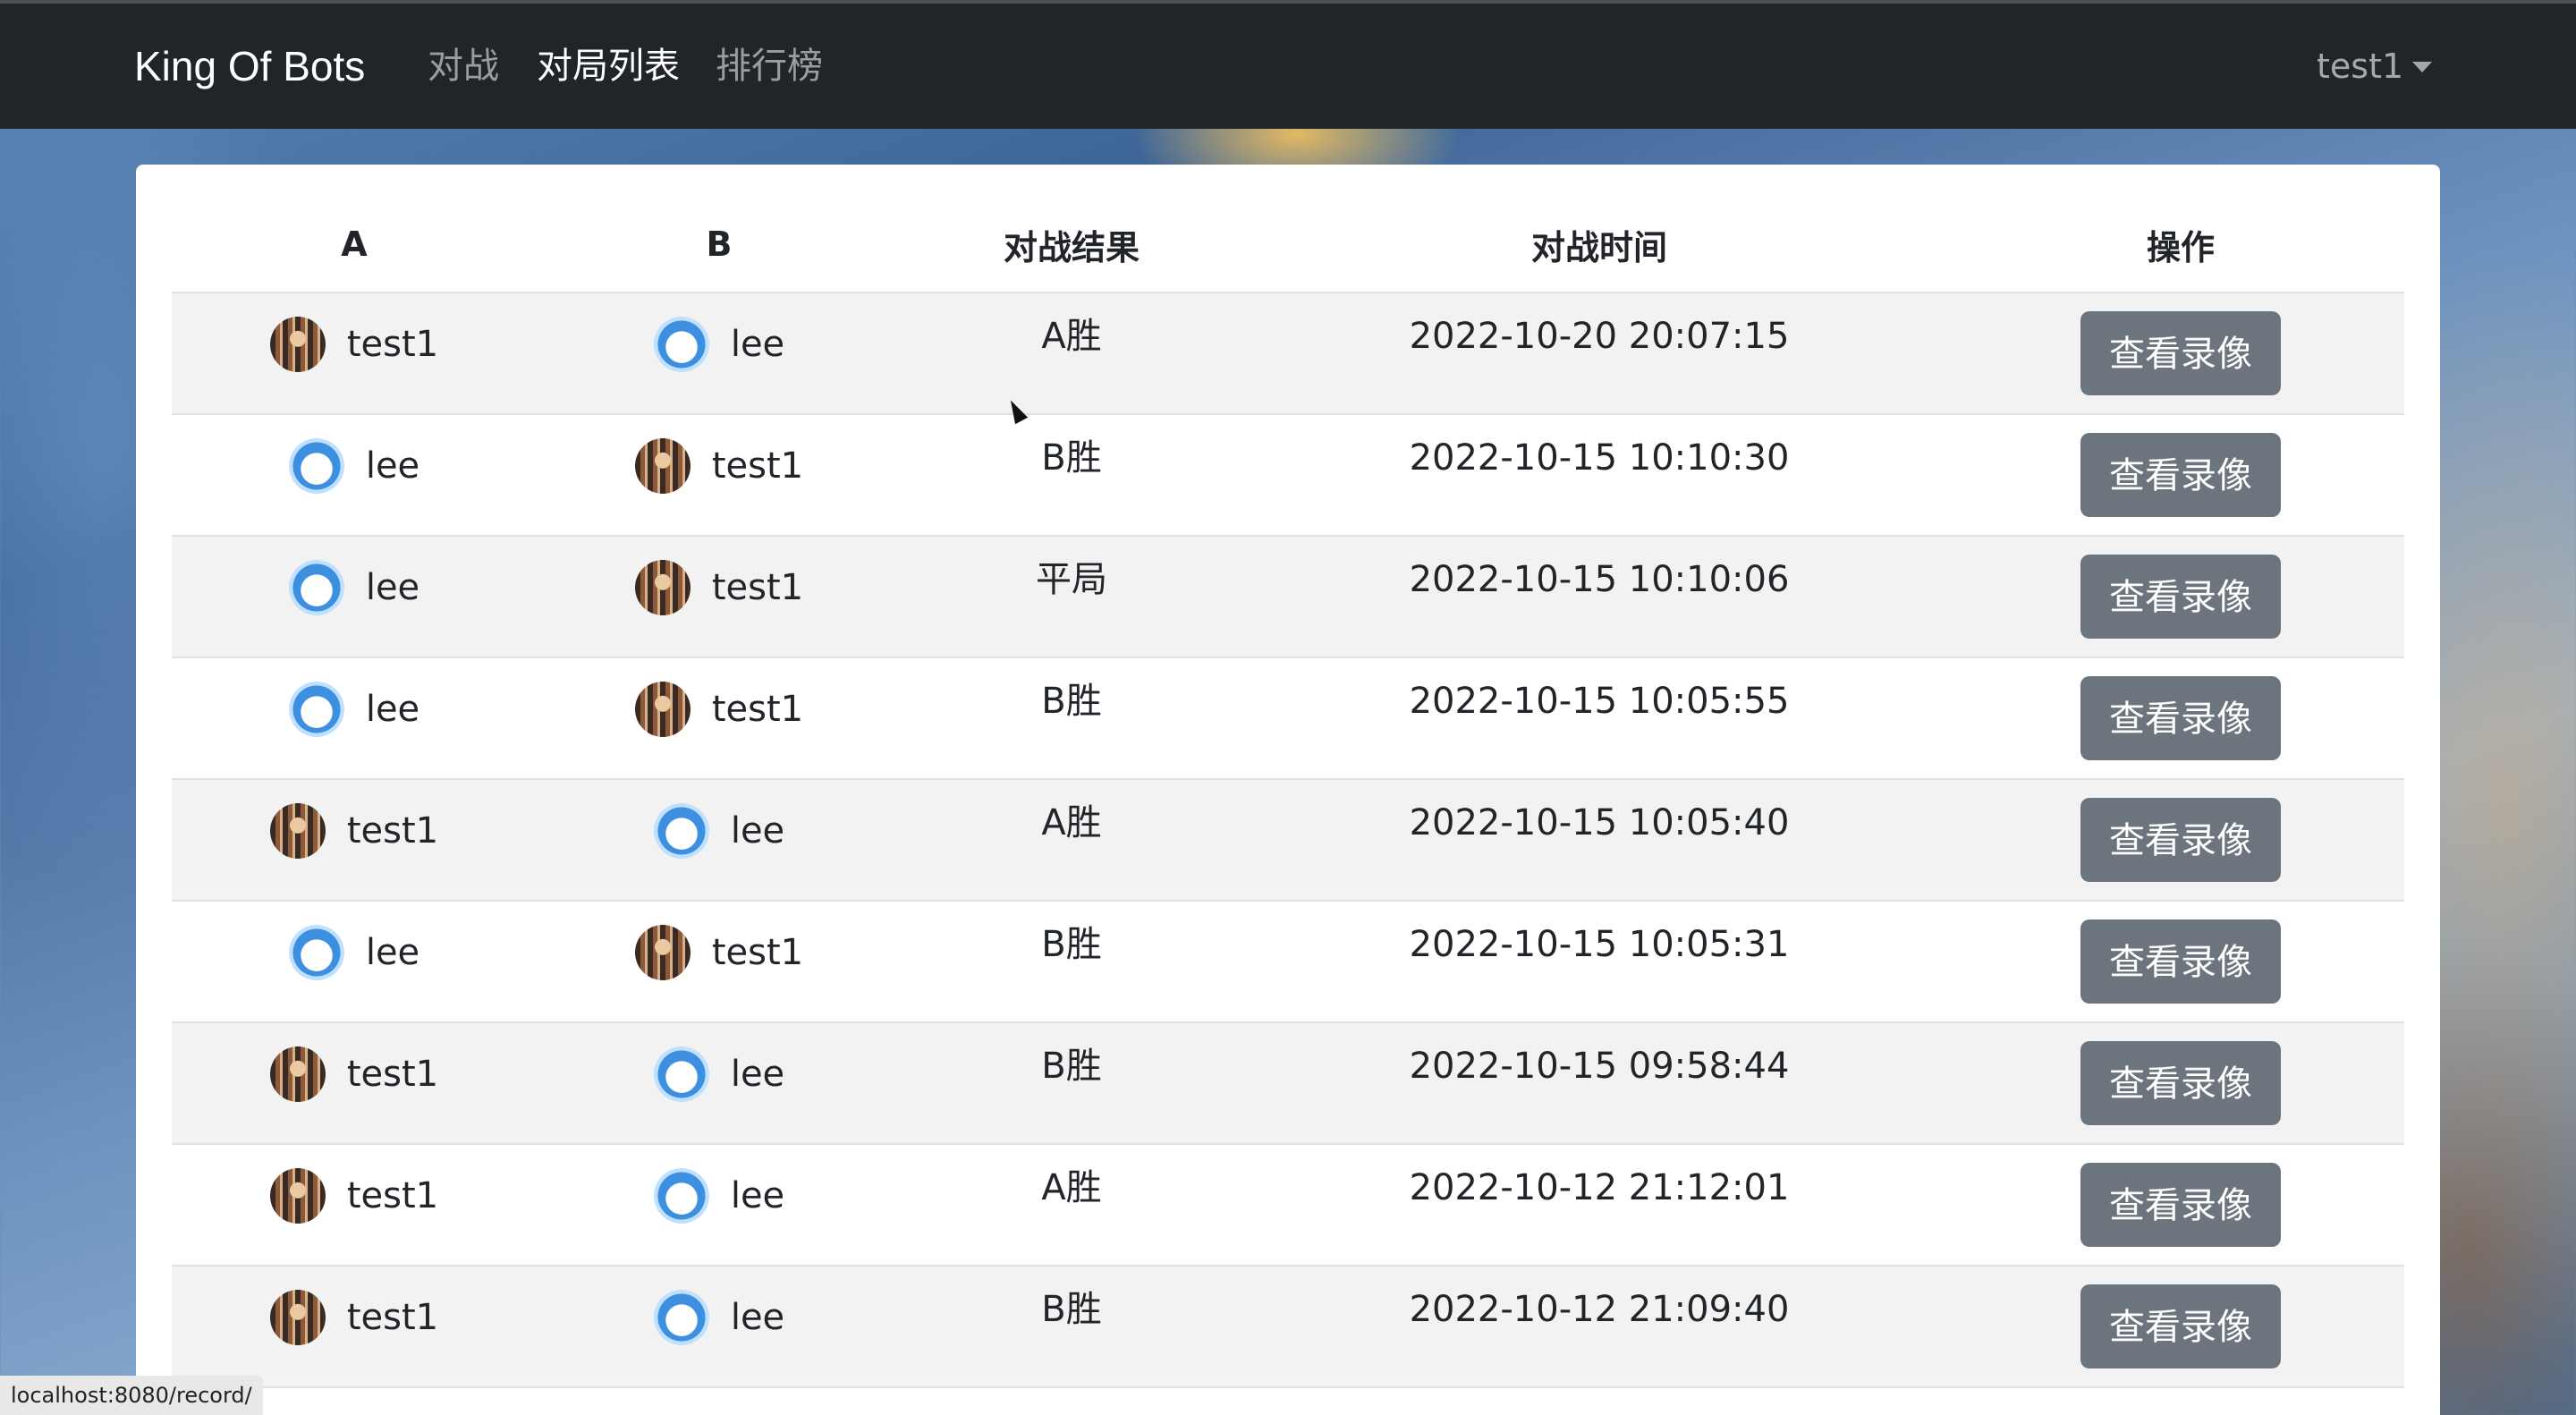 The width and height of the screenshot is (2576, 1415). What do you see at coordinates (1599, 1309) in the screenshot?
I see `battle-time: 2022-10-12 21:09:40` at bounding box center [1599, 1309].